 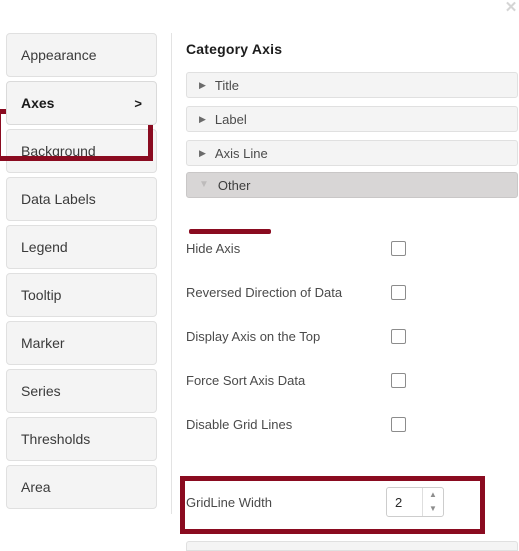 I want to click on checkbox-reversed-direction-of-data, so click(x=398, y=292).